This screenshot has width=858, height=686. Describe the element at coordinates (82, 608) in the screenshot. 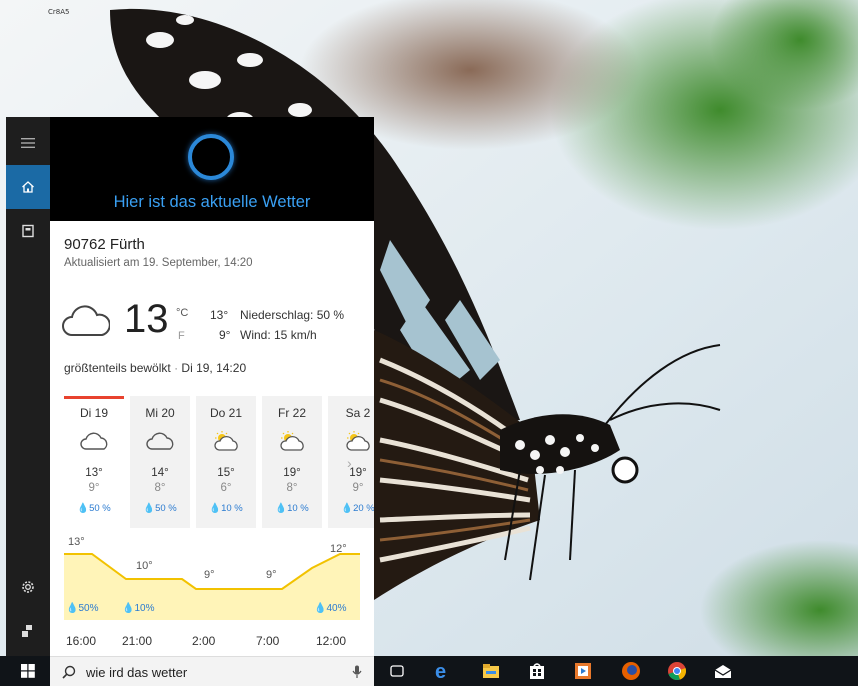

I see `hourly-precip: 💧50%` at that location.